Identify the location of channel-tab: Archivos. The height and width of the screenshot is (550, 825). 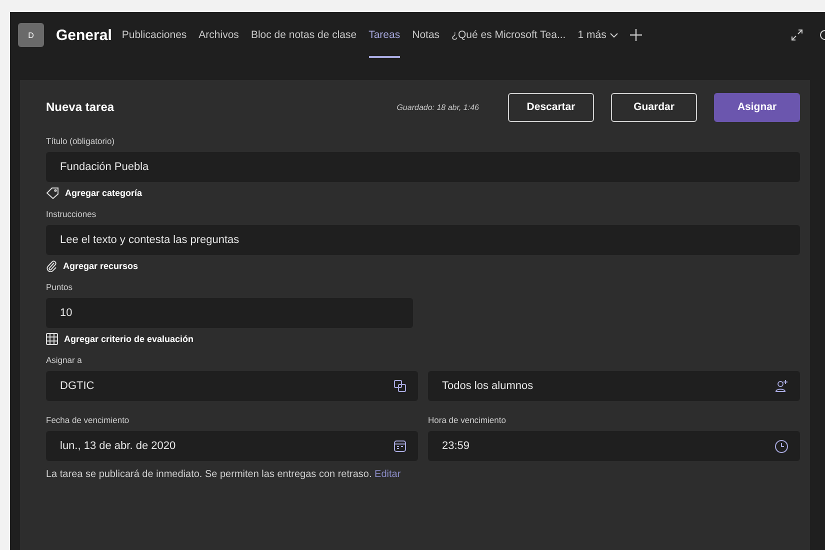
(218, 35).